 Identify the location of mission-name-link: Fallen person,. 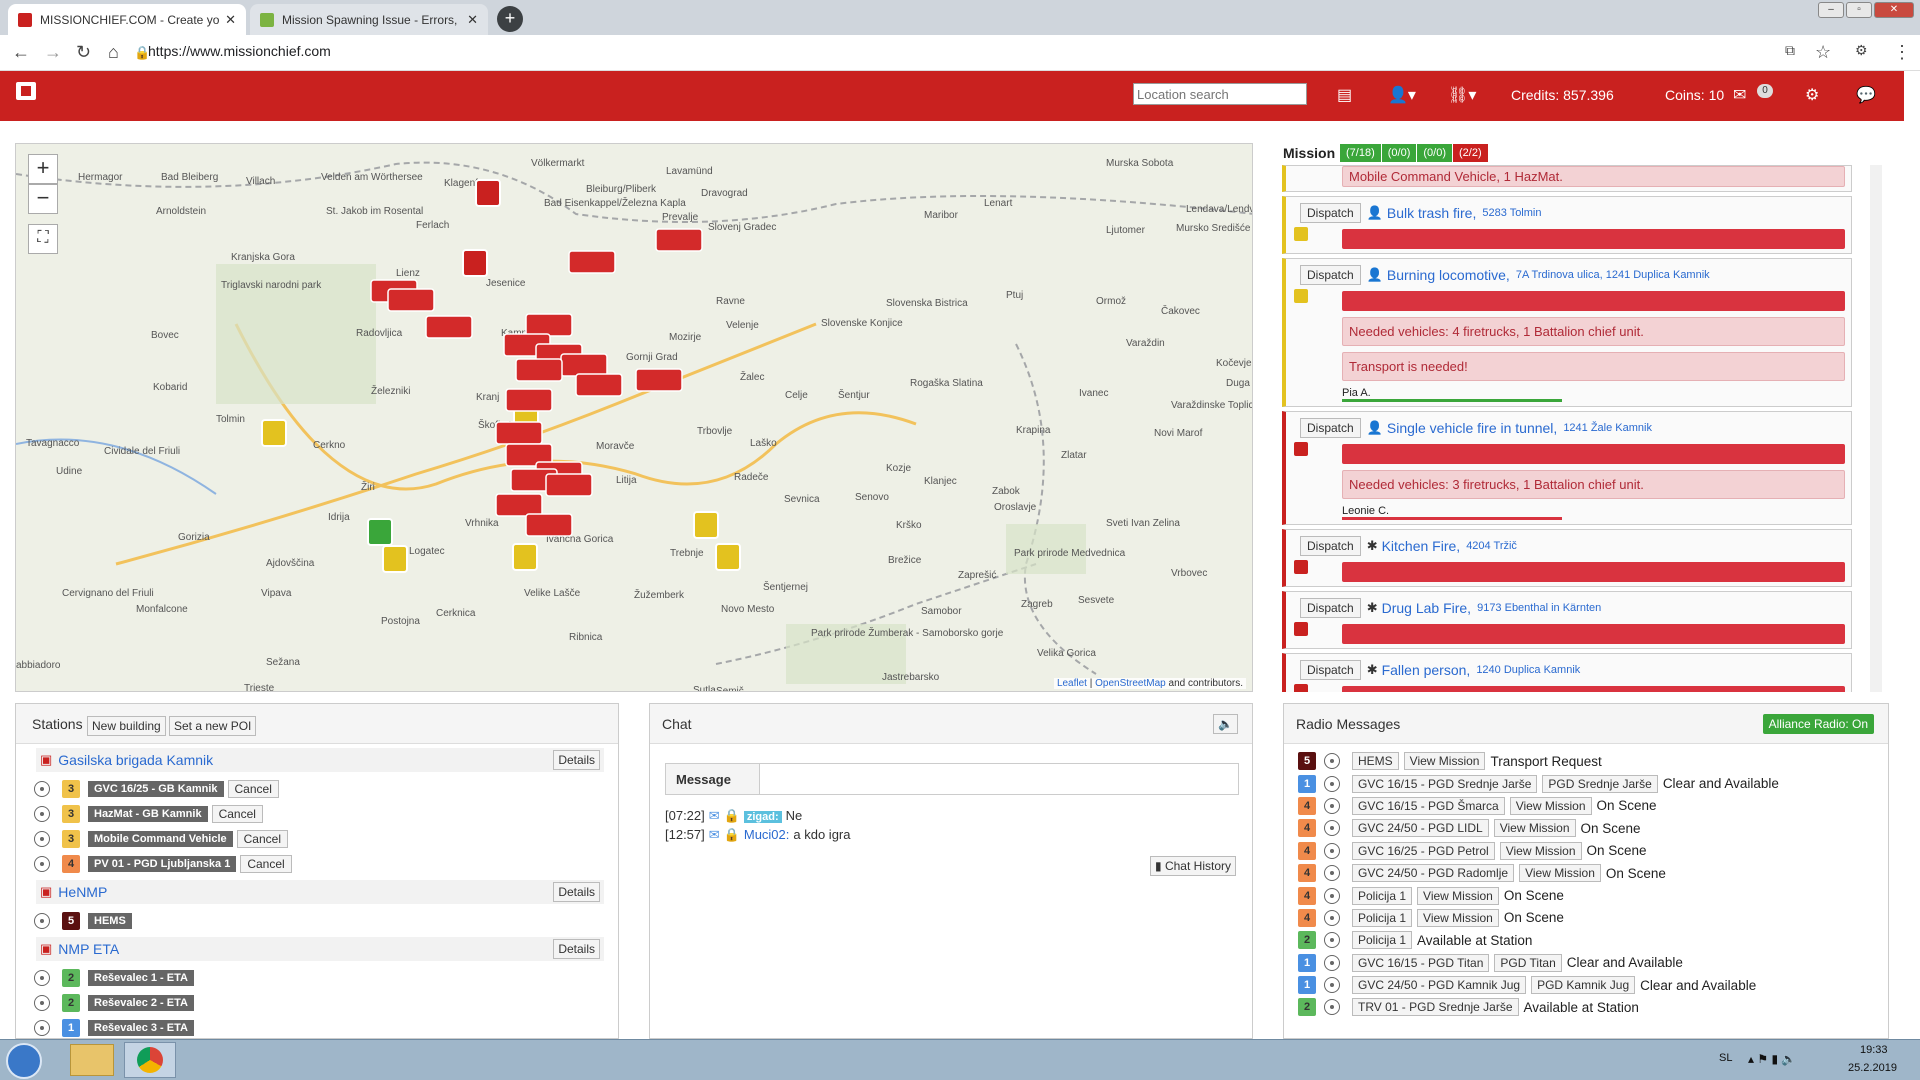
(1426, 670).